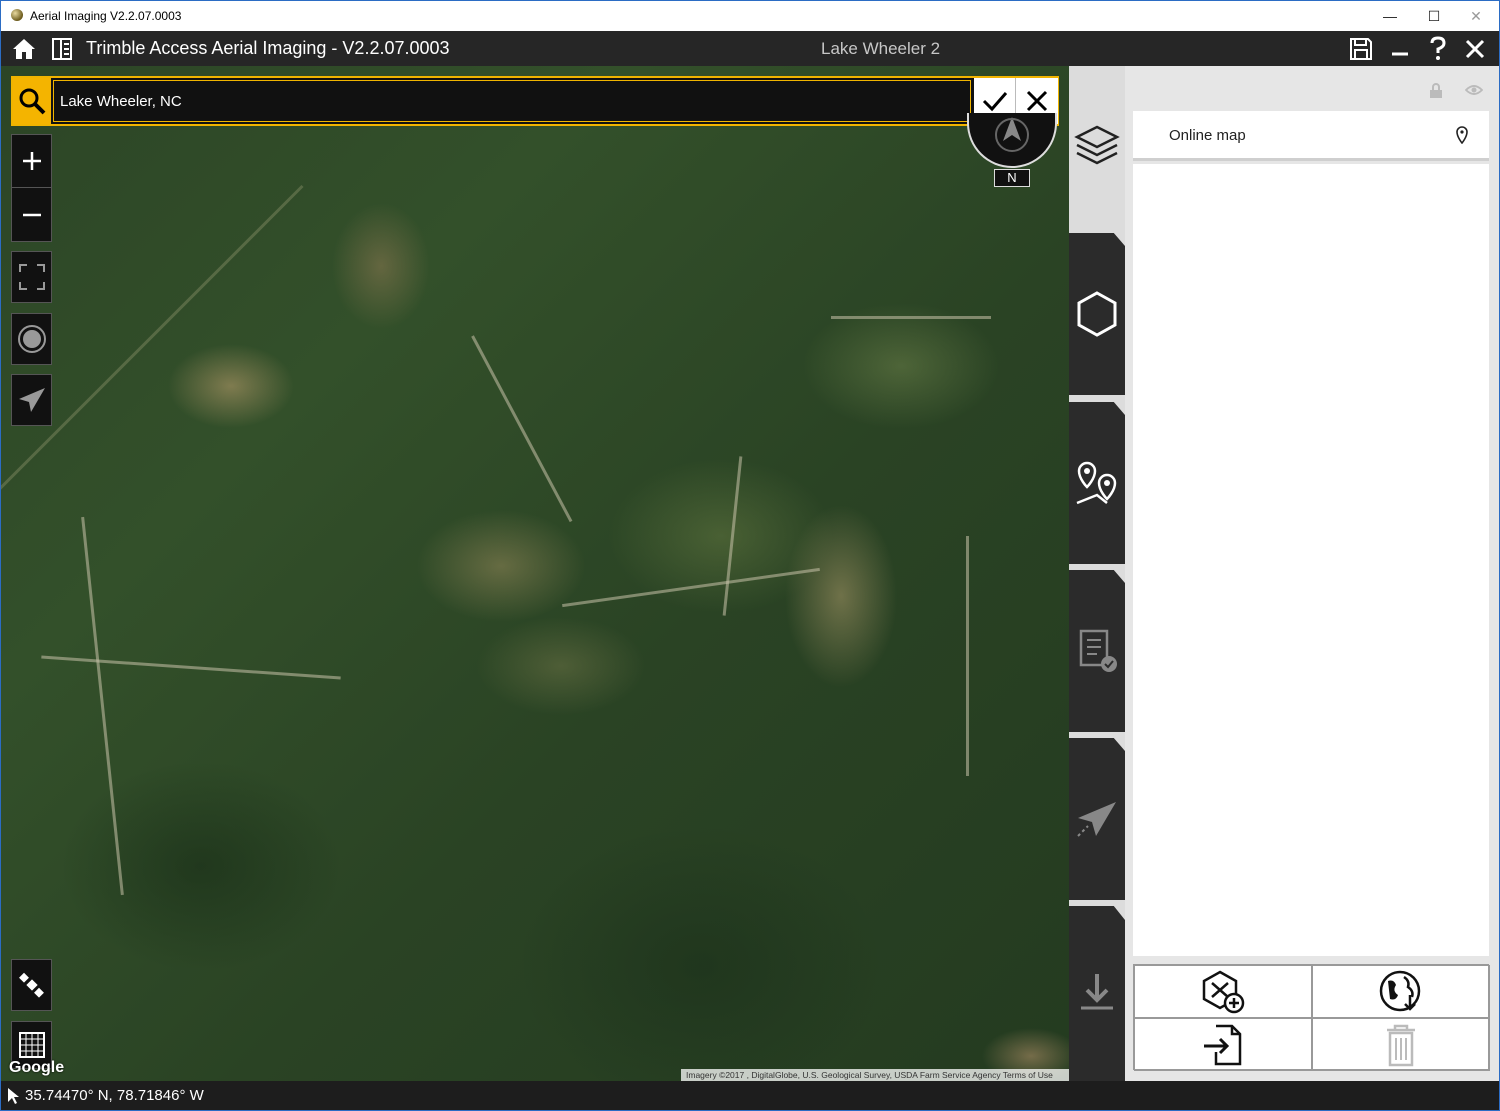 The image size is (1500, 1111). Describe the element at coordinates (1462, 135) in the screenshot. I see `location-pin-icon` at that location.